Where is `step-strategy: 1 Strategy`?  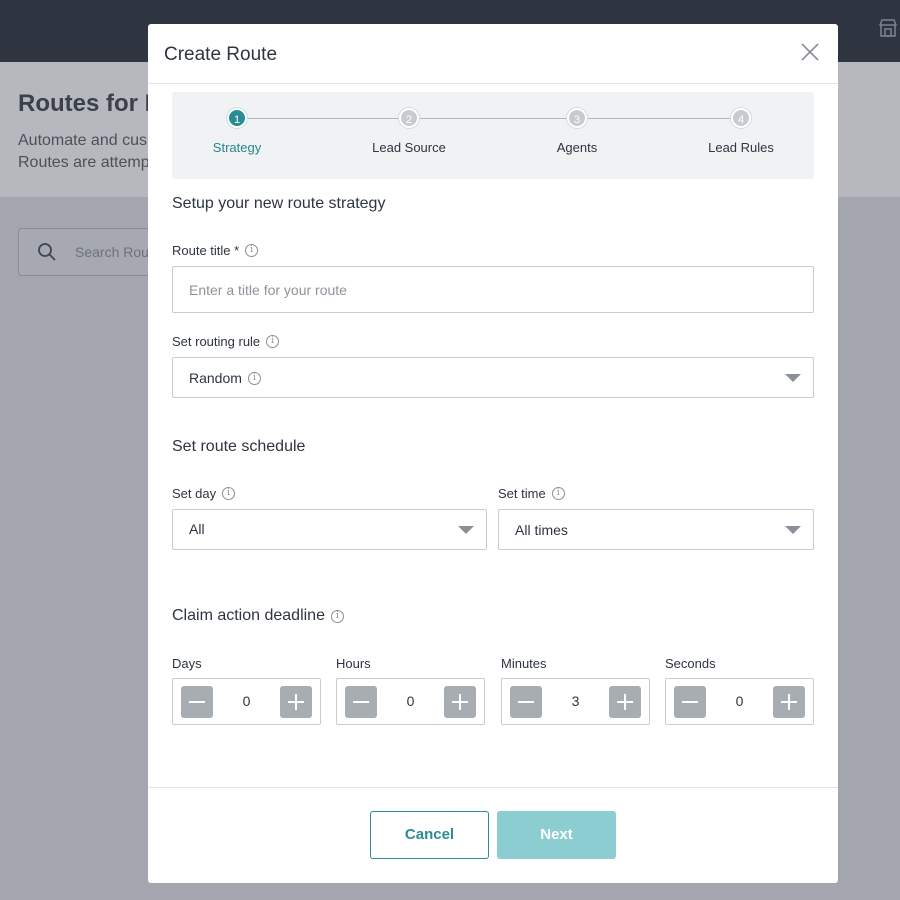
step-strategy: 1 Strategy is located at coordinates (237, 131).